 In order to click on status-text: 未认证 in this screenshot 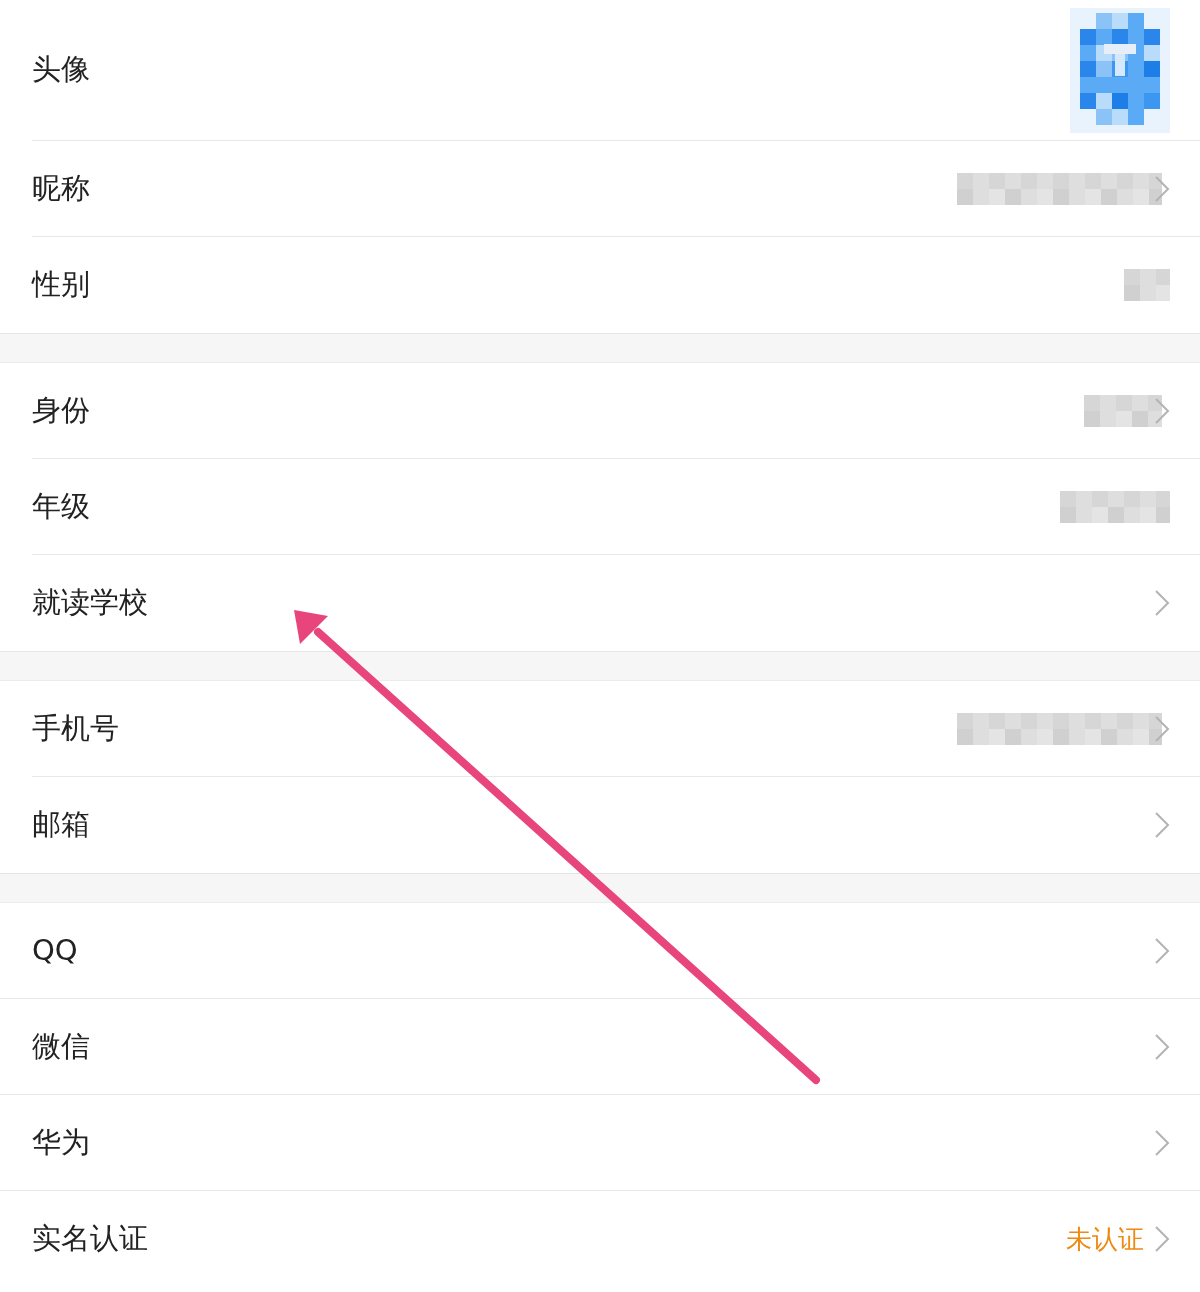, I will do `click(1105, 1239)`.